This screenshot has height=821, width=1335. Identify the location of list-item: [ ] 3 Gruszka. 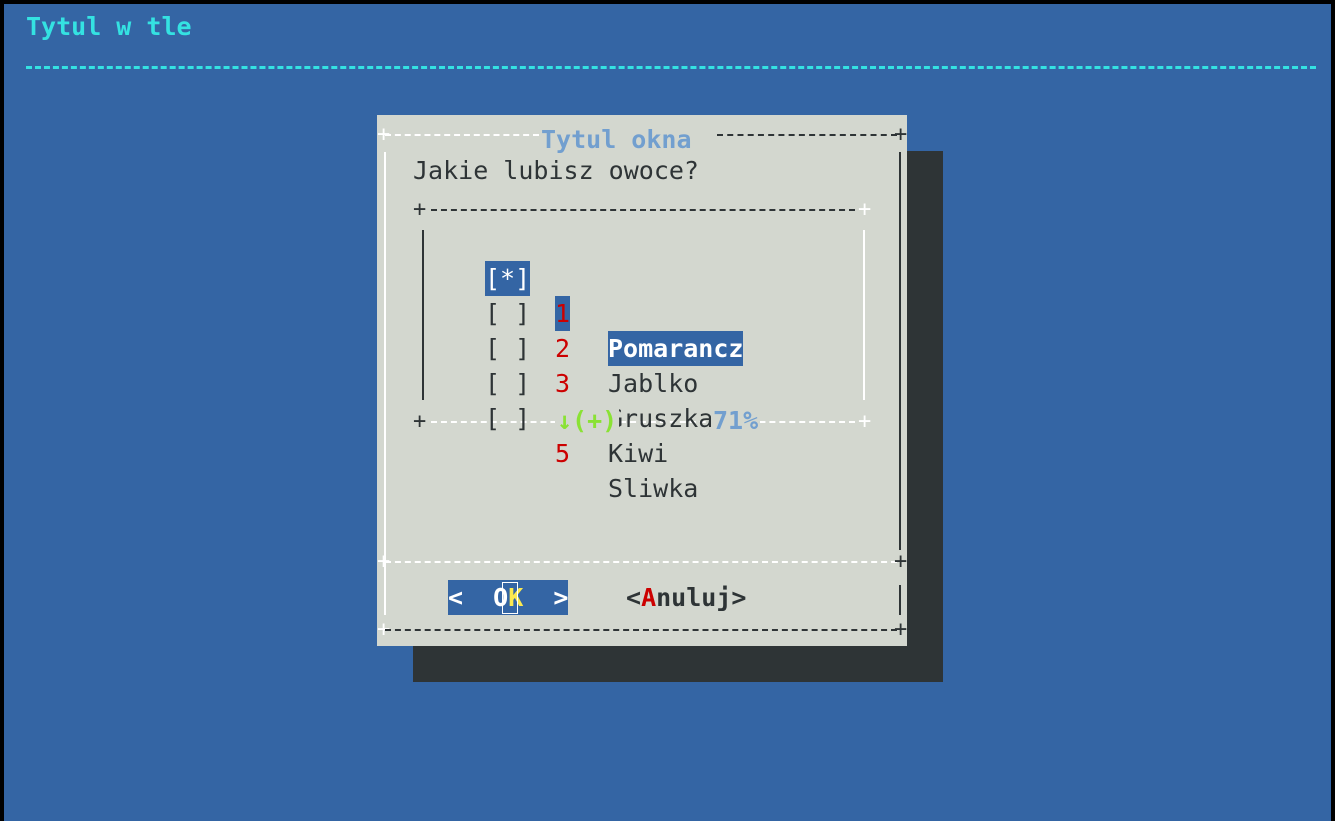
(642, 364).